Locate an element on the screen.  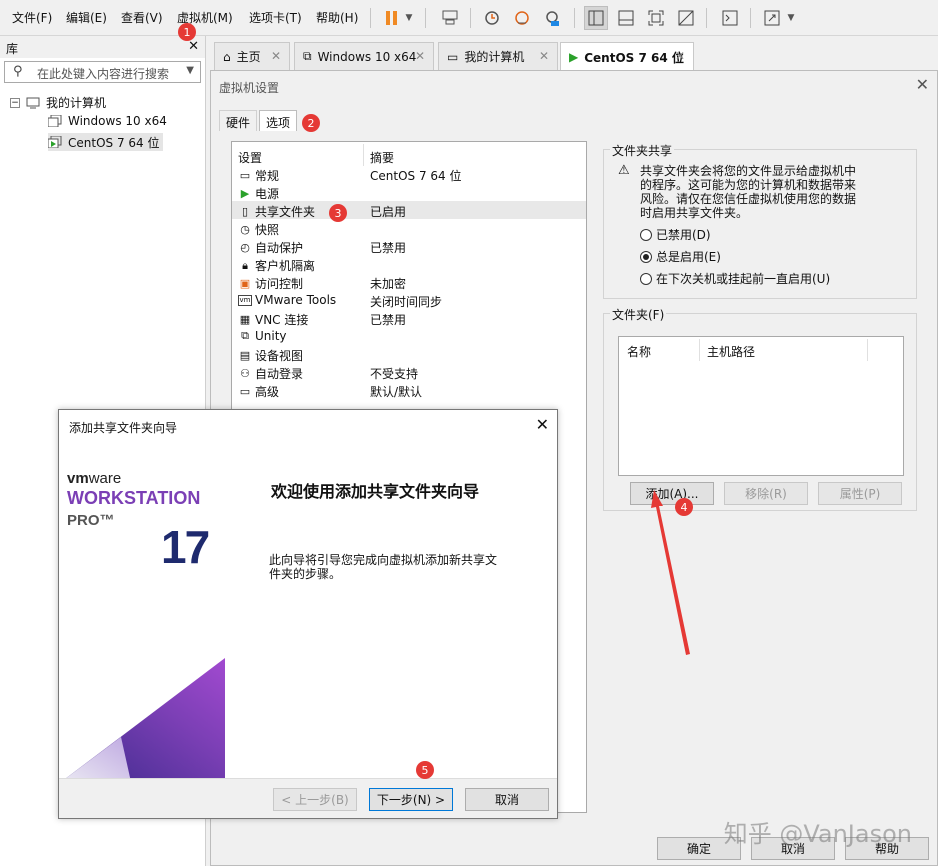
product-name: WORKSTATION is located at coordinates (134, 498).